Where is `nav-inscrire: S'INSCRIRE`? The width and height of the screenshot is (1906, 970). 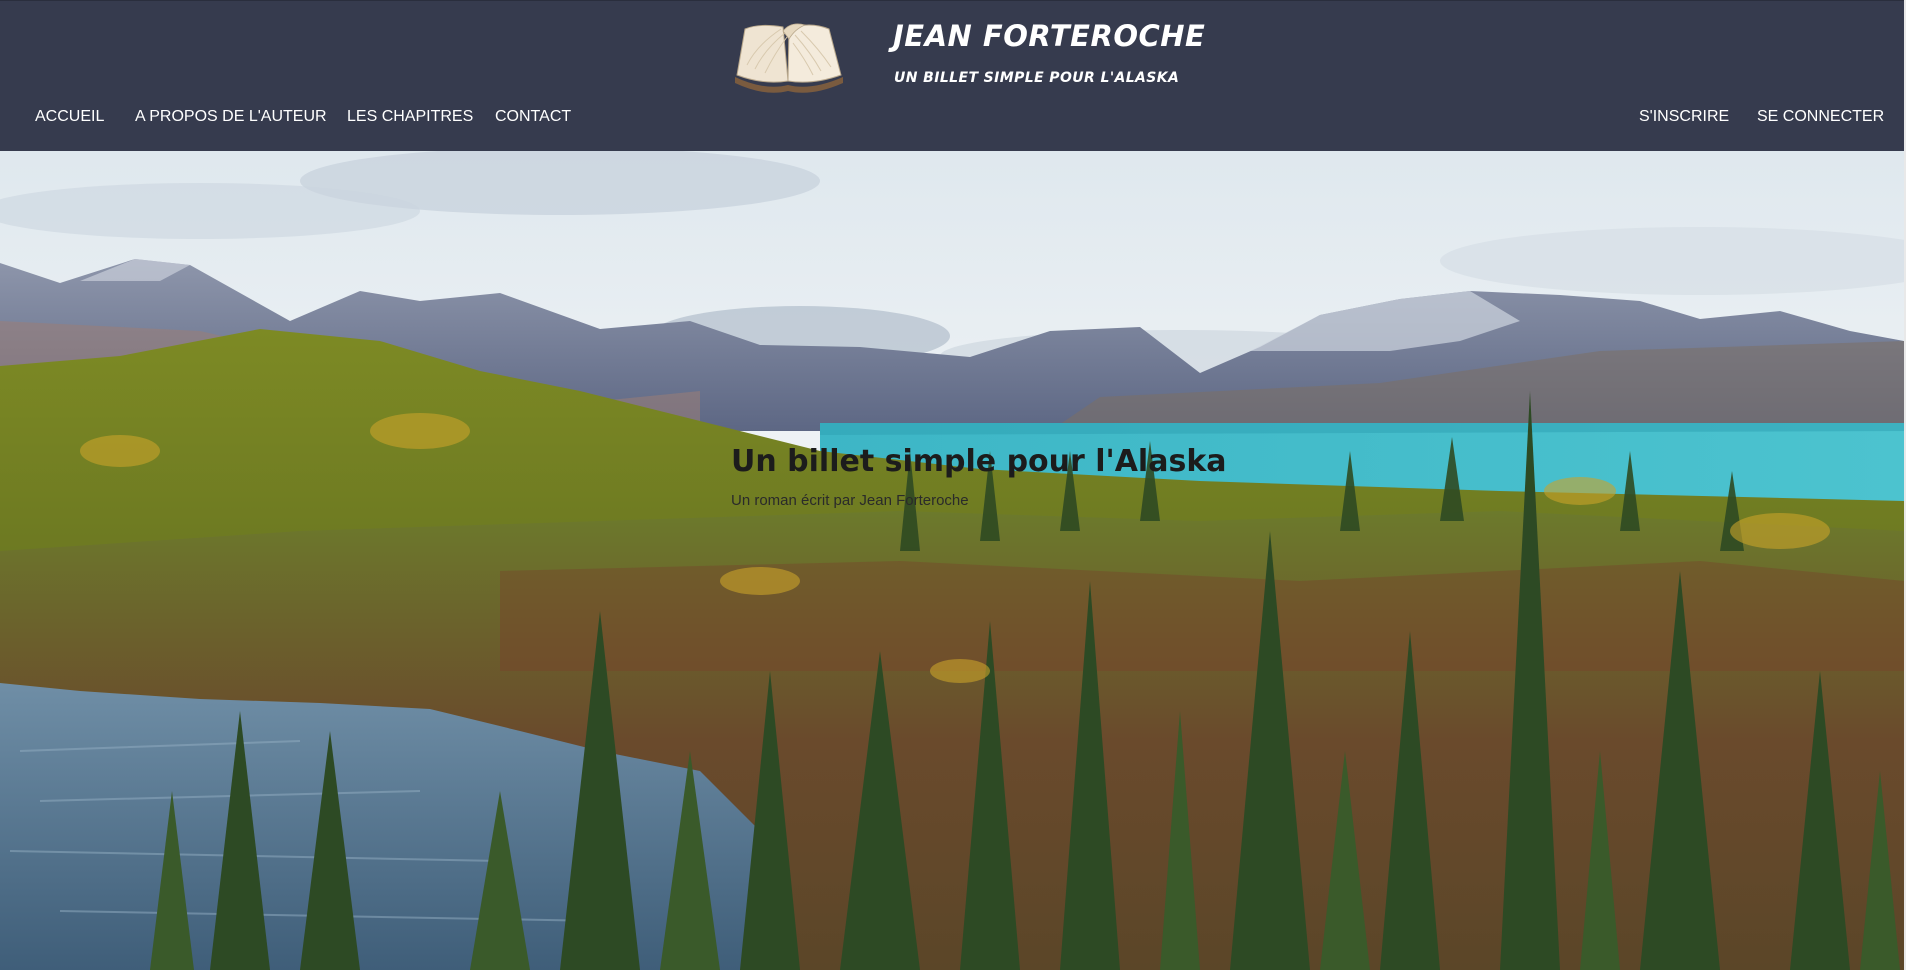
nav-inscrire: S'INSCRIRE is located at coordinates (1684, 117).